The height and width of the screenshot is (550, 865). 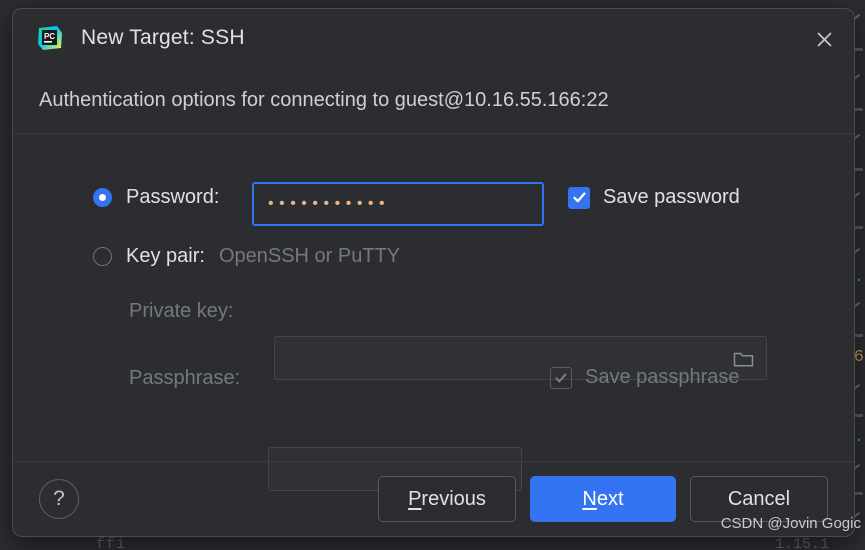 I want to click on background-bottom-right-text: 1.15.1, so click(x=801, y=543).